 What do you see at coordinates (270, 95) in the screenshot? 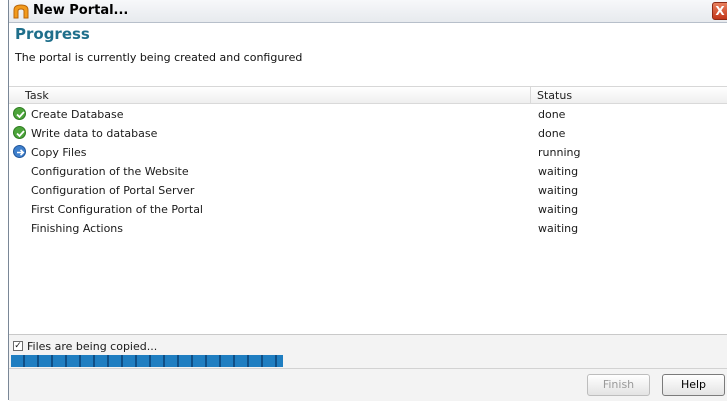
I see `column-header-task: Task` at bounding box center [270, 95].